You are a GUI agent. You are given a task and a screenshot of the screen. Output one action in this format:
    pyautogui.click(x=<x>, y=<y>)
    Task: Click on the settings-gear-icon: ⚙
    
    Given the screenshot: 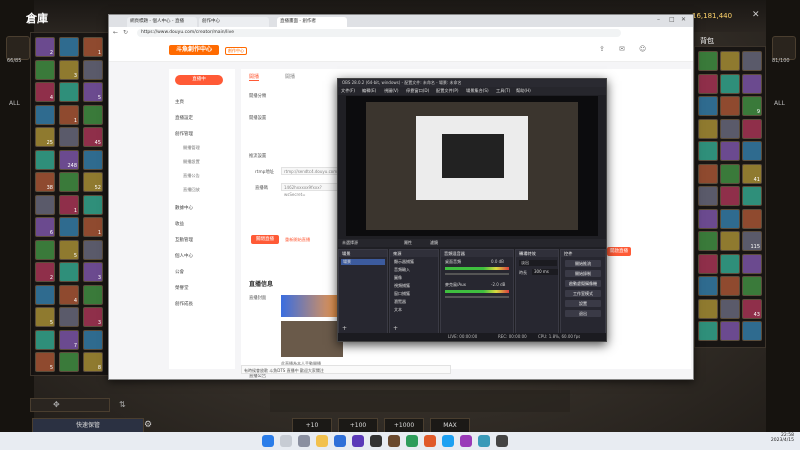 What is the action you would take?
    pyautogui.click(x=148, y=425)
    